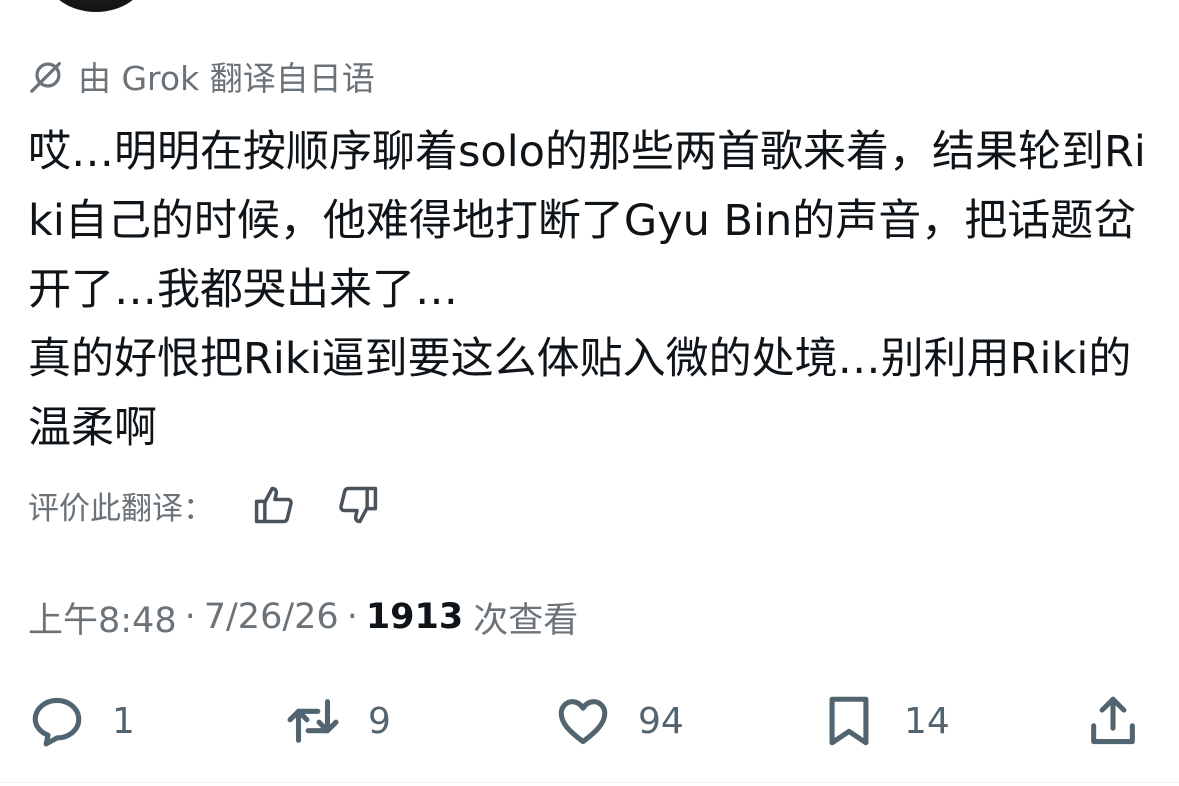  What do you see at coordinates (849, 721) in the screenshot?
I see `bookmark-icon` at bounding box center [849, 721].